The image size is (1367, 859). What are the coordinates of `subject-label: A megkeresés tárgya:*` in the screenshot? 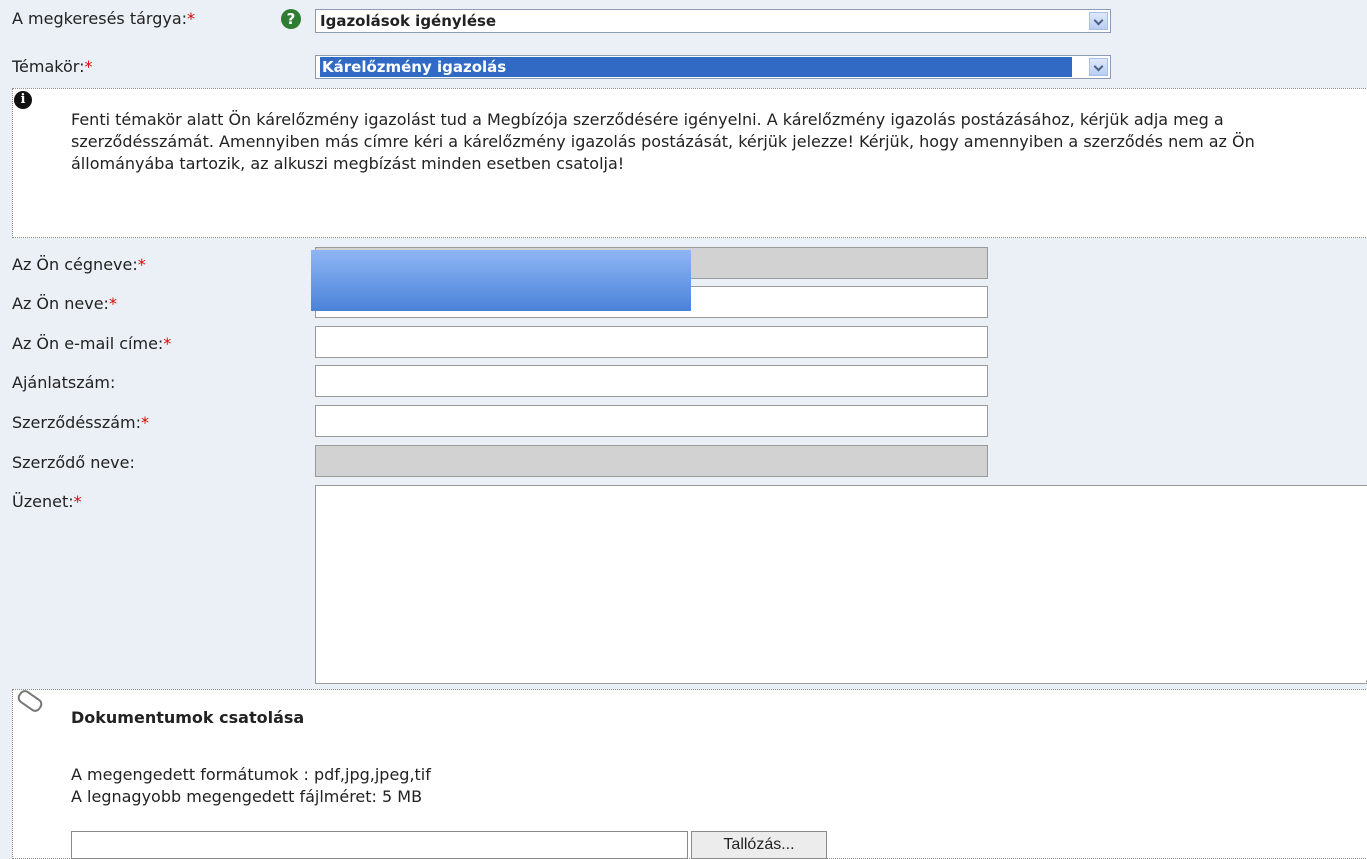 It's located at (104, 18).